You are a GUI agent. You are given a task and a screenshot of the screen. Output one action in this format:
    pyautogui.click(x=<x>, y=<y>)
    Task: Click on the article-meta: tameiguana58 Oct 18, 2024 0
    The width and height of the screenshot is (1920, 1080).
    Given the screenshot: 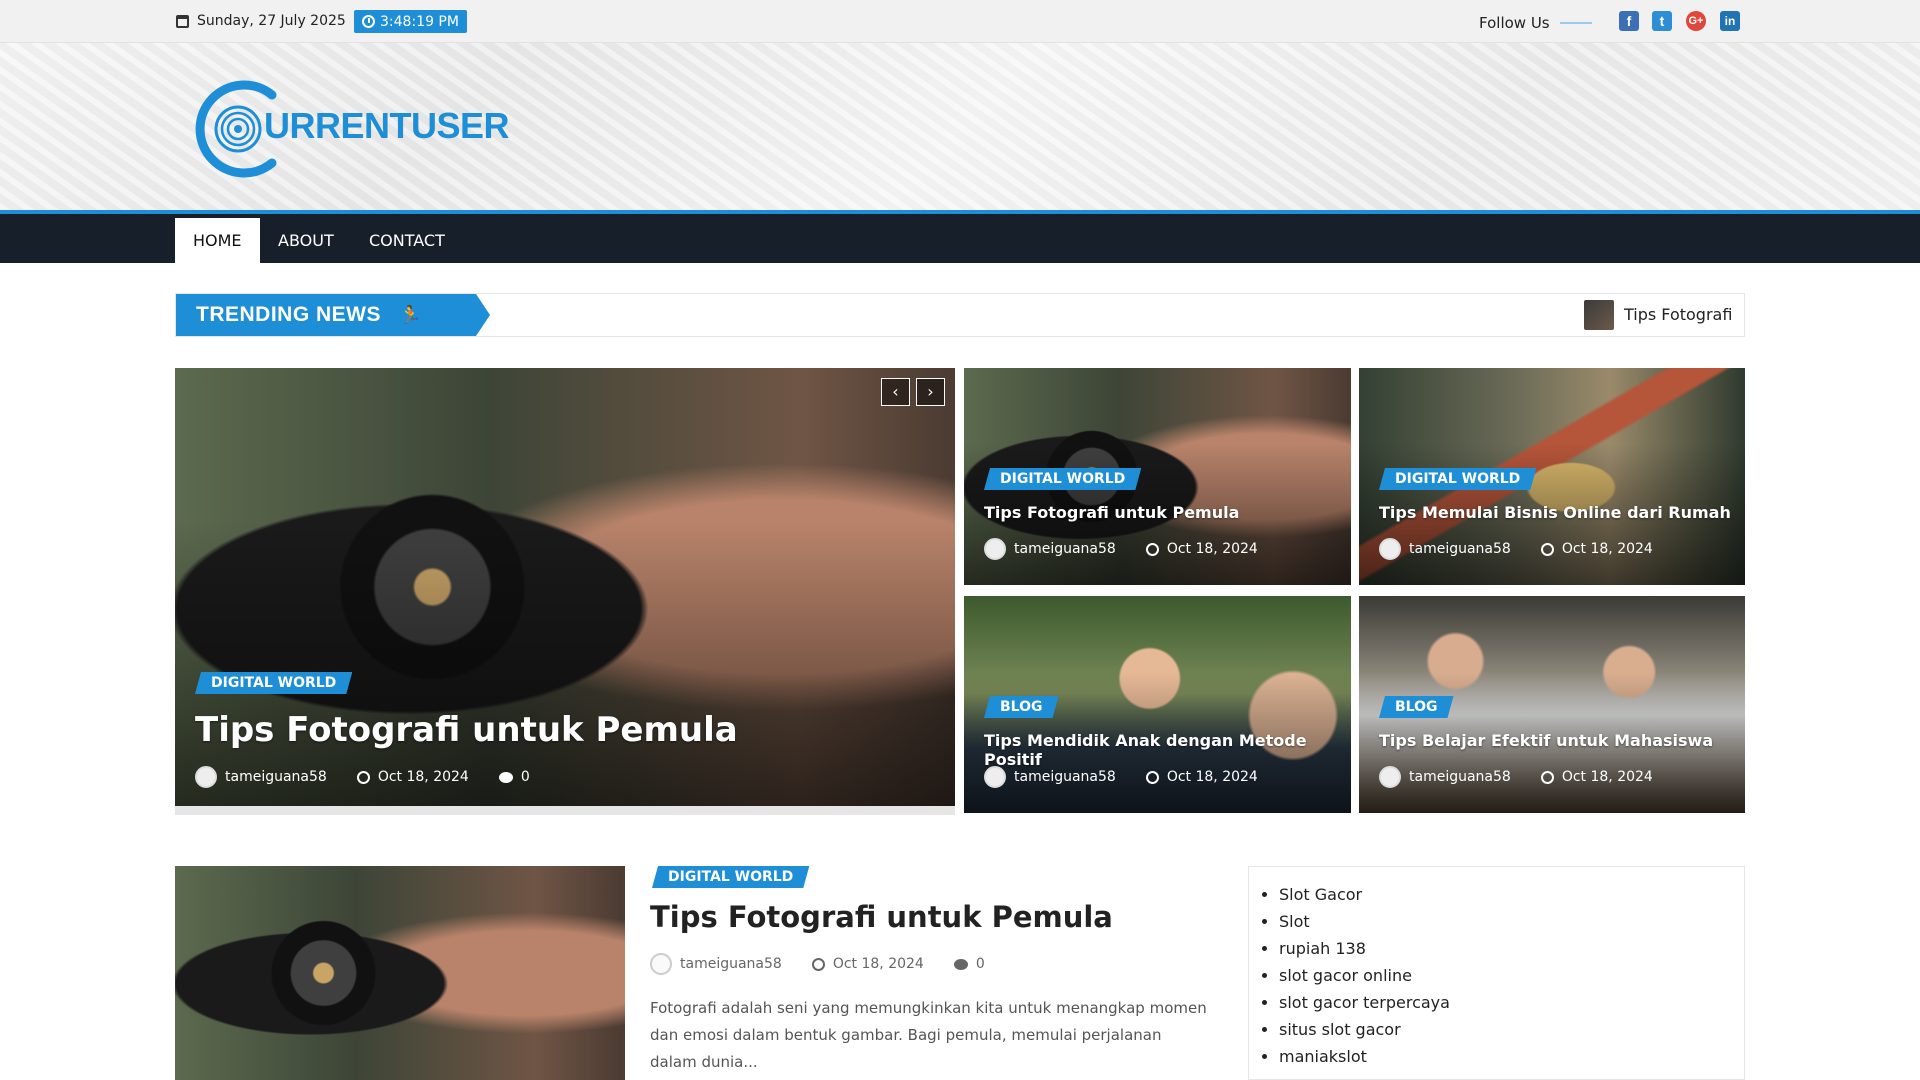 What is the action you would take?
    pyautogui.click(x=817, y=964)
    